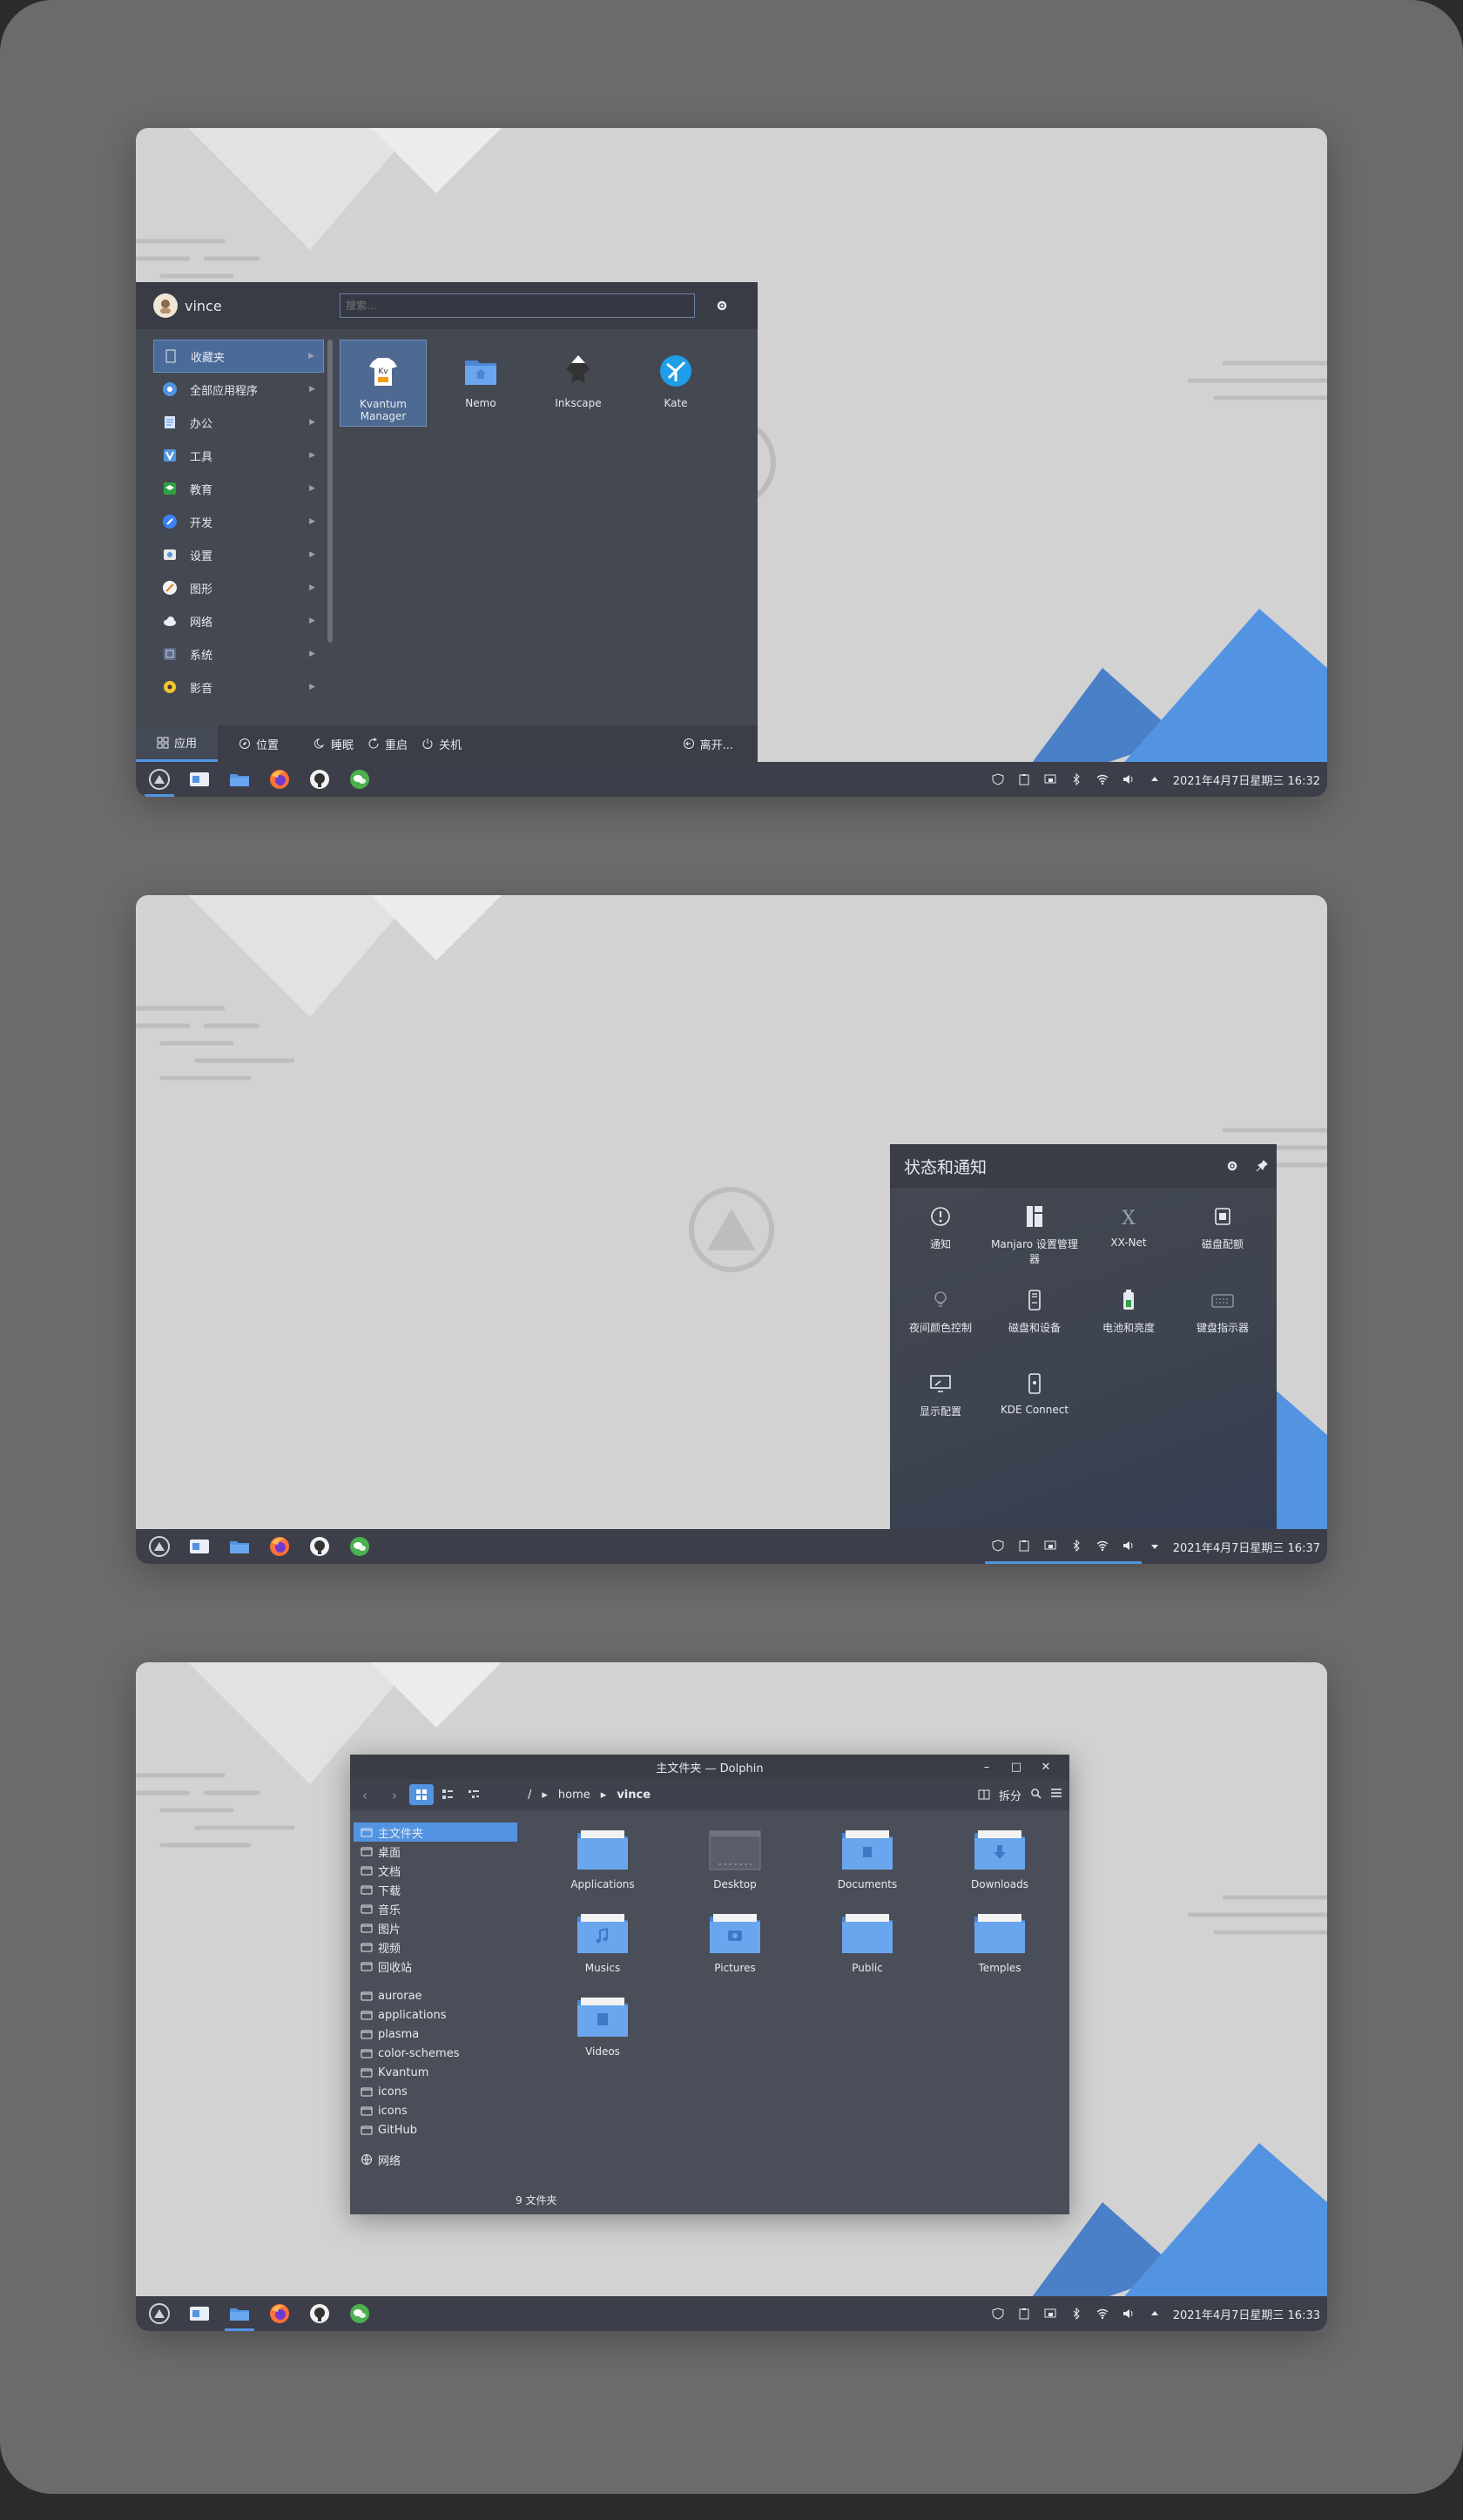 Image resolution: width=1463 pixels, height=2520 pixels. I want to click on status-item: 磁盘和设备, so click(1035, 1322).